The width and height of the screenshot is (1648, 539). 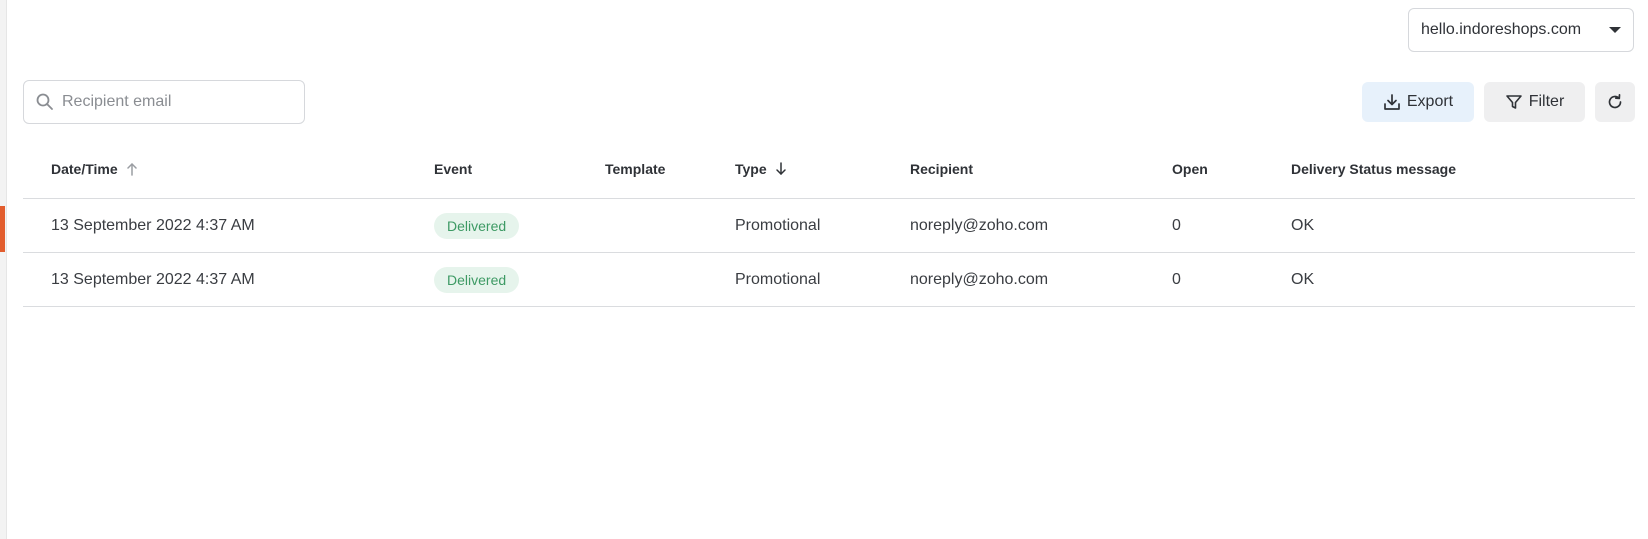 I want to click on column-header-type-label: Type, so click(x=751, y=169).